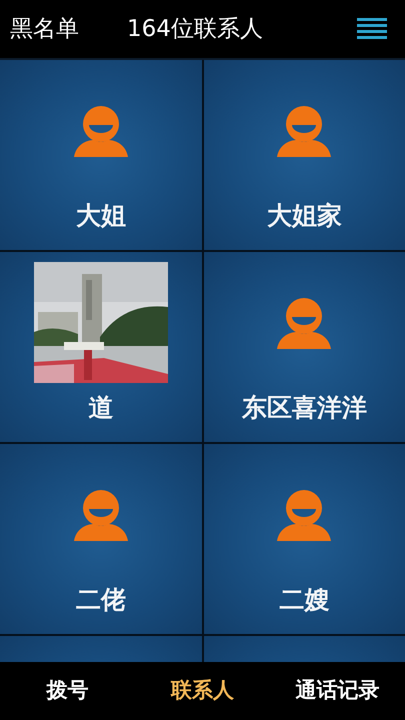 This screenshot has width=405, height=720. I want to click on contact-name: 大姐, so click(101, 216).